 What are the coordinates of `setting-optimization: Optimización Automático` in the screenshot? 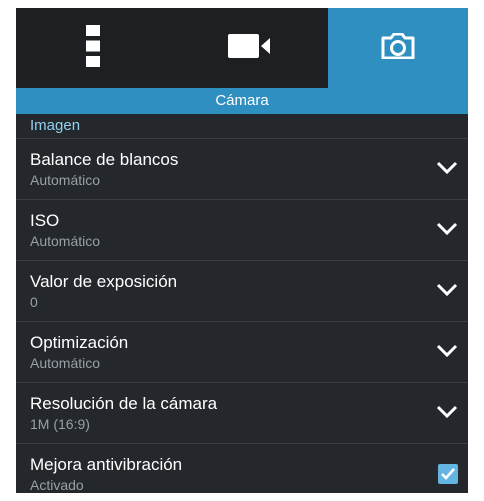 It's located at (242, 352).